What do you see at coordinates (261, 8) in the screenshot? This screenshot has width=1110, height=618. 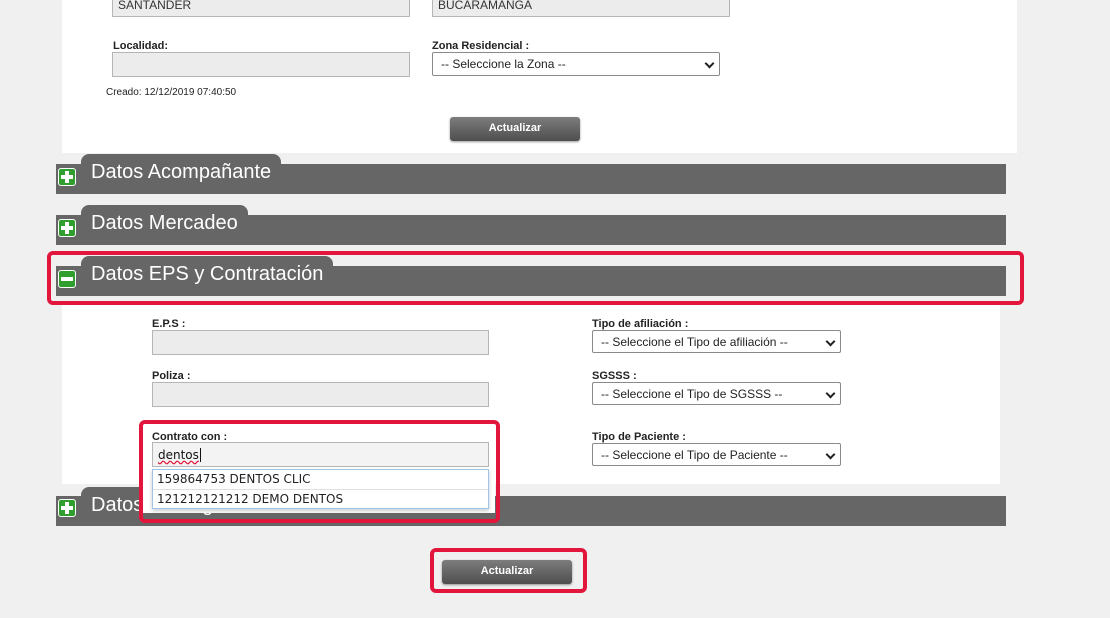 I see `departamento-field: SANTANDER` at bounding box center [261, 8].